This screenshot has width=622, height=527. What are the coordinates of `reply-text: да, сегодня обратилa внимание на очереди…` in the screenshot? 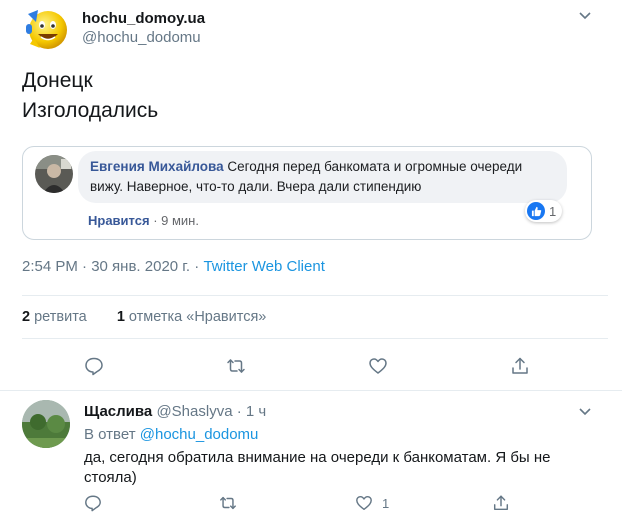 It's located at (317, 467).